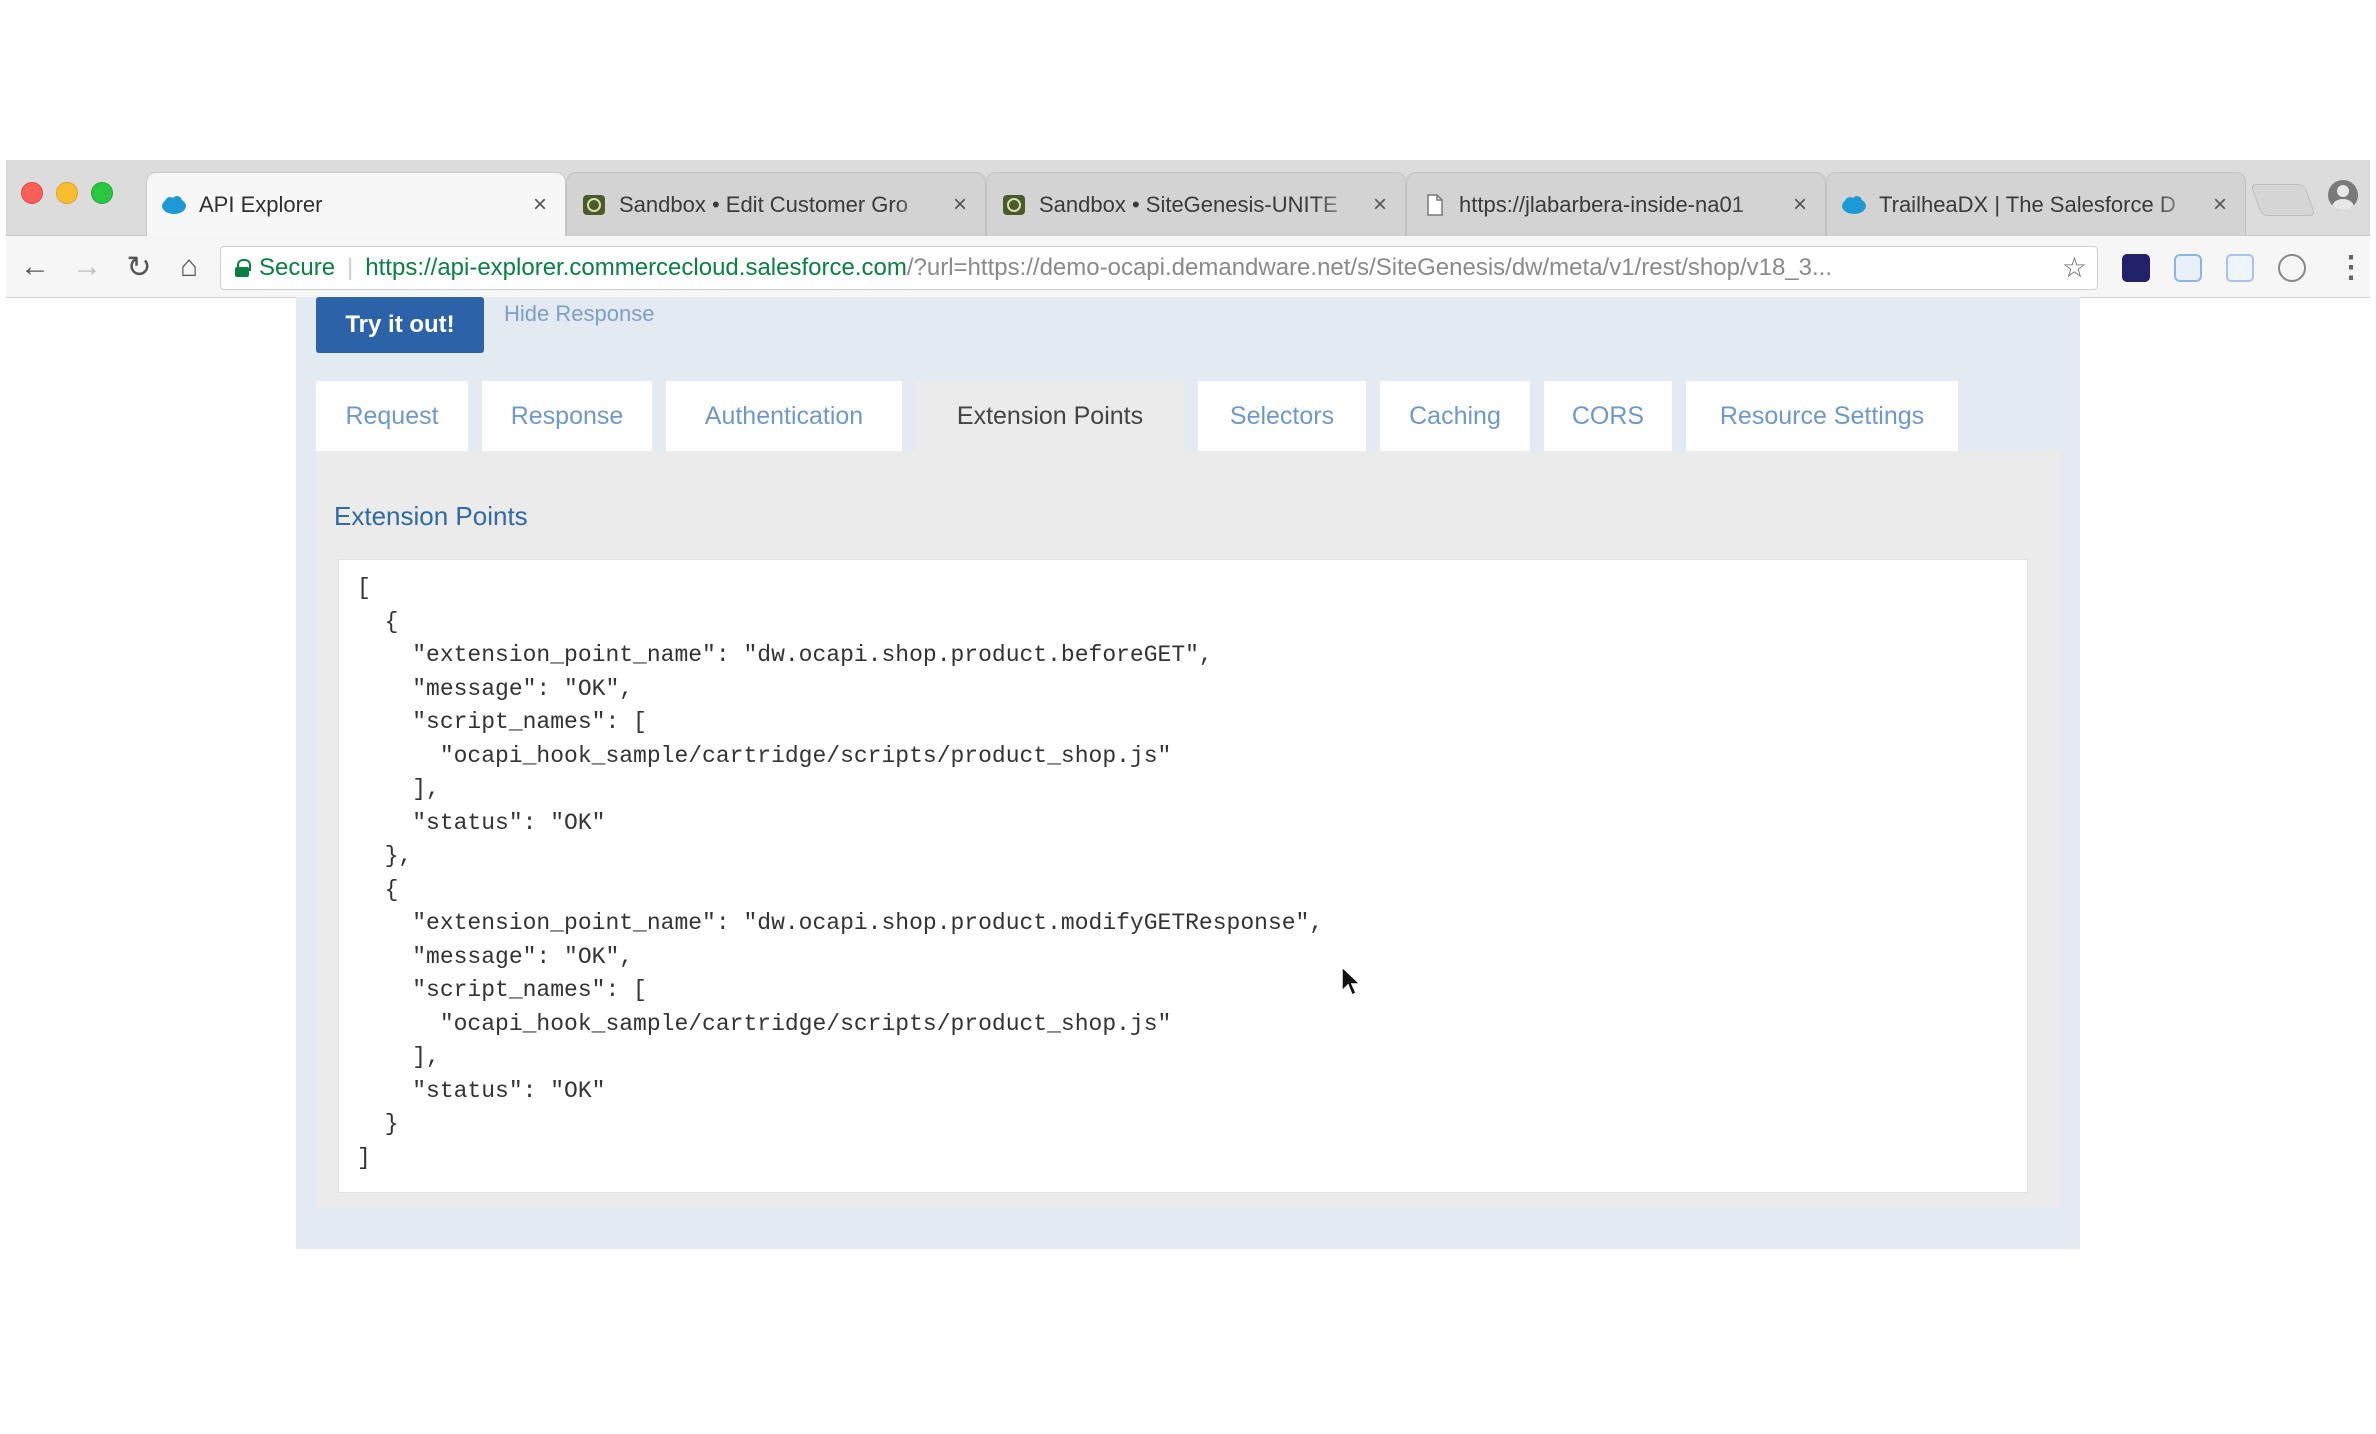 The width and height of the screenshot is (2376, 1434). What do you see at coordinates (261, 204) in the screenshot?
I see `tab-title: API Explorer` at bounding box center [261, 204].